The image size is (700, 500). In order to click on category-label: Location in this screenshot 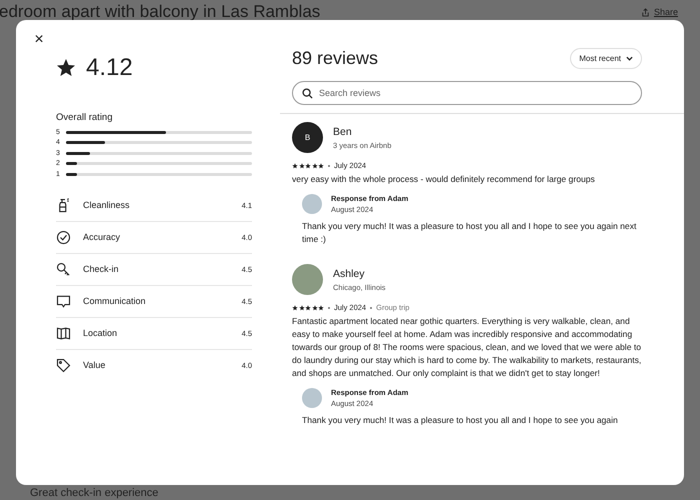, I will do `click(100, 333)`.